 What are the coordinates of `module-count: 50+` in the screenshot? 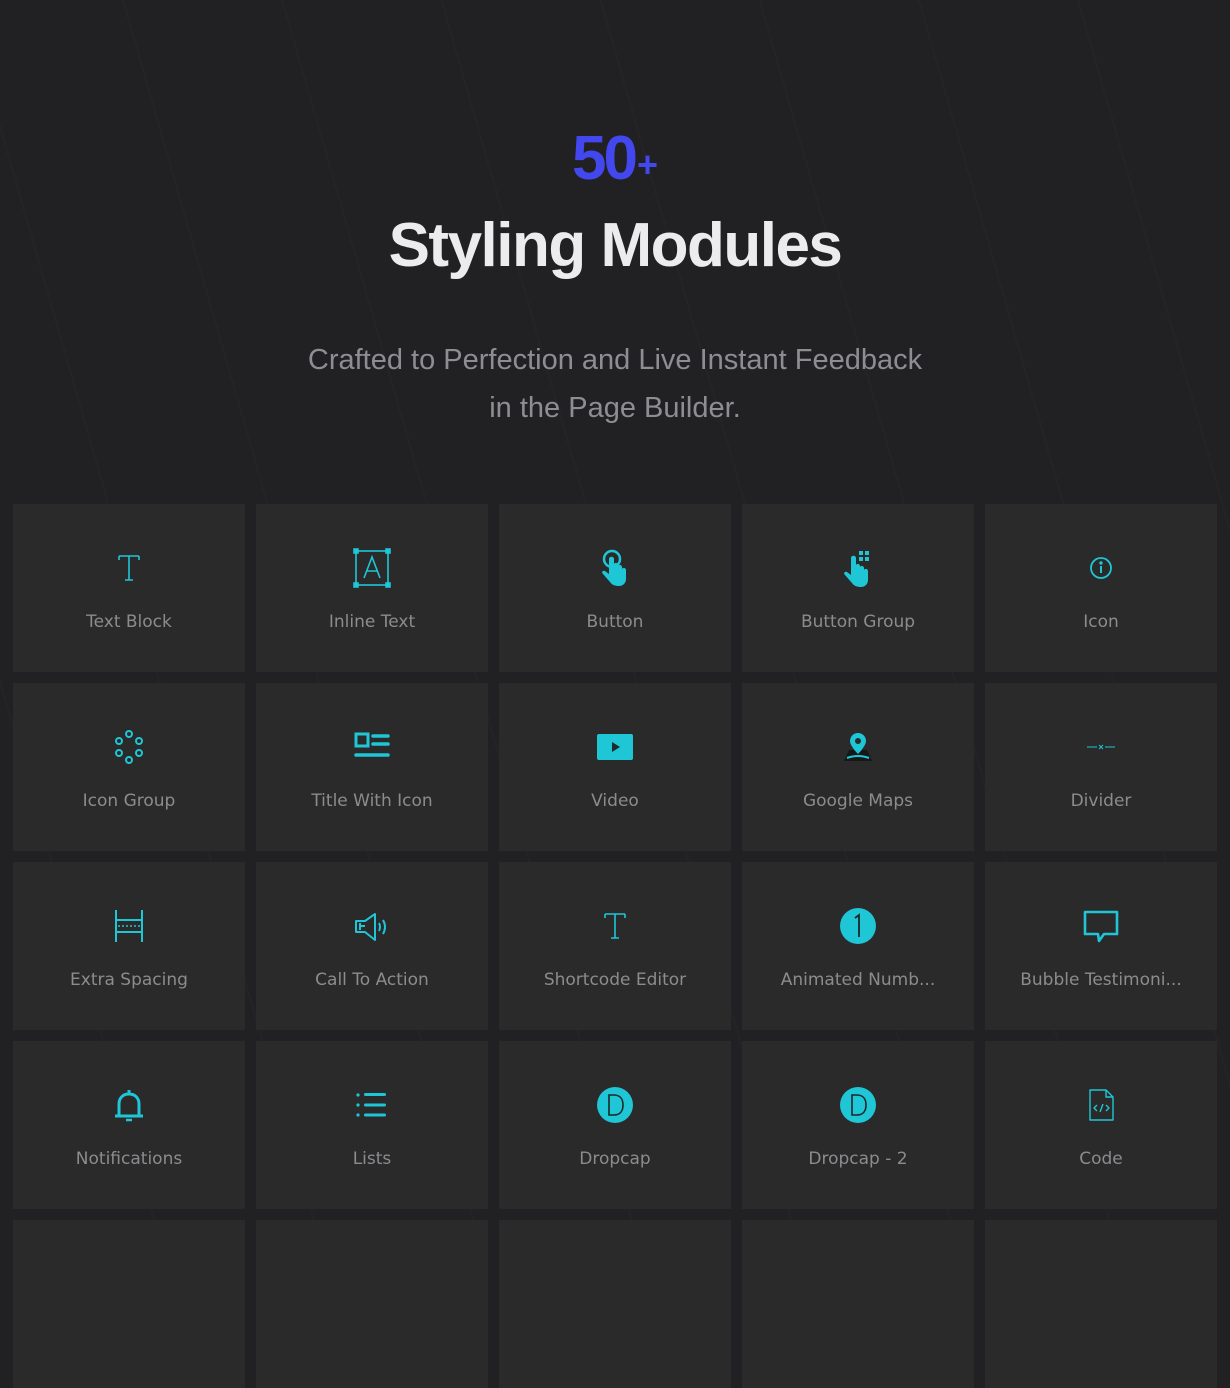 It's located at (615, 162).